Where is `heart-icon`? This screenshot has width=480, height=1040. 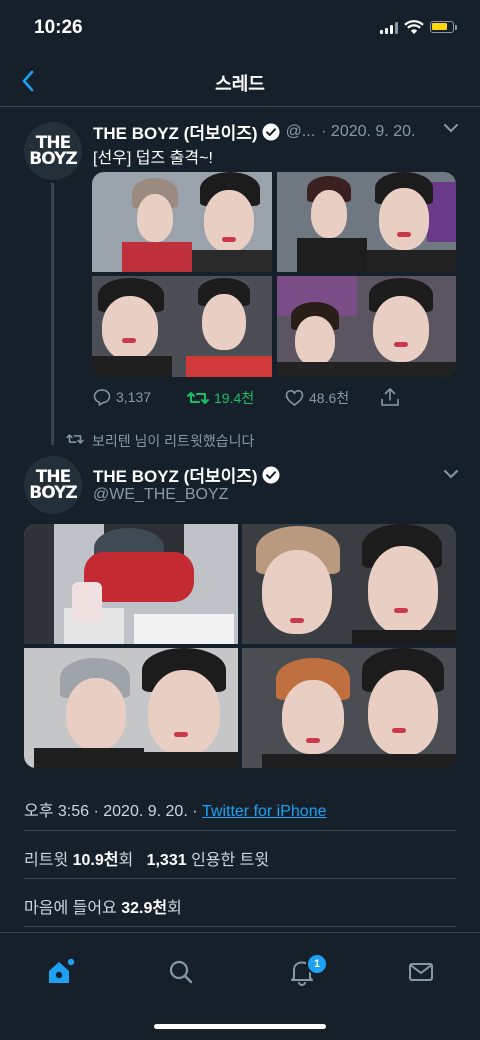
heart-icon is located at coordinates (294, 398).